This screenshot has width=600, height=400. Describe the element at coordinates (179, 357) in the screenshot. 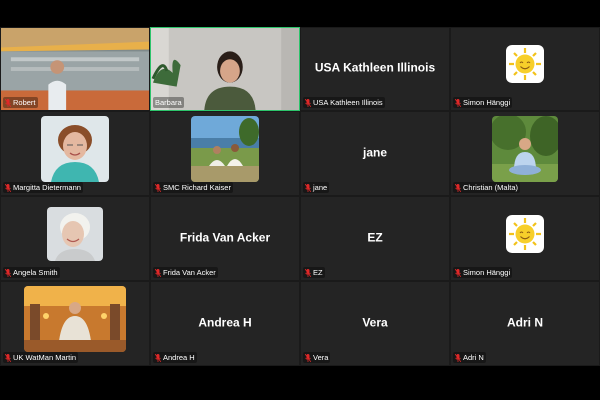

I see `participant-name: Andrea H` at that location.